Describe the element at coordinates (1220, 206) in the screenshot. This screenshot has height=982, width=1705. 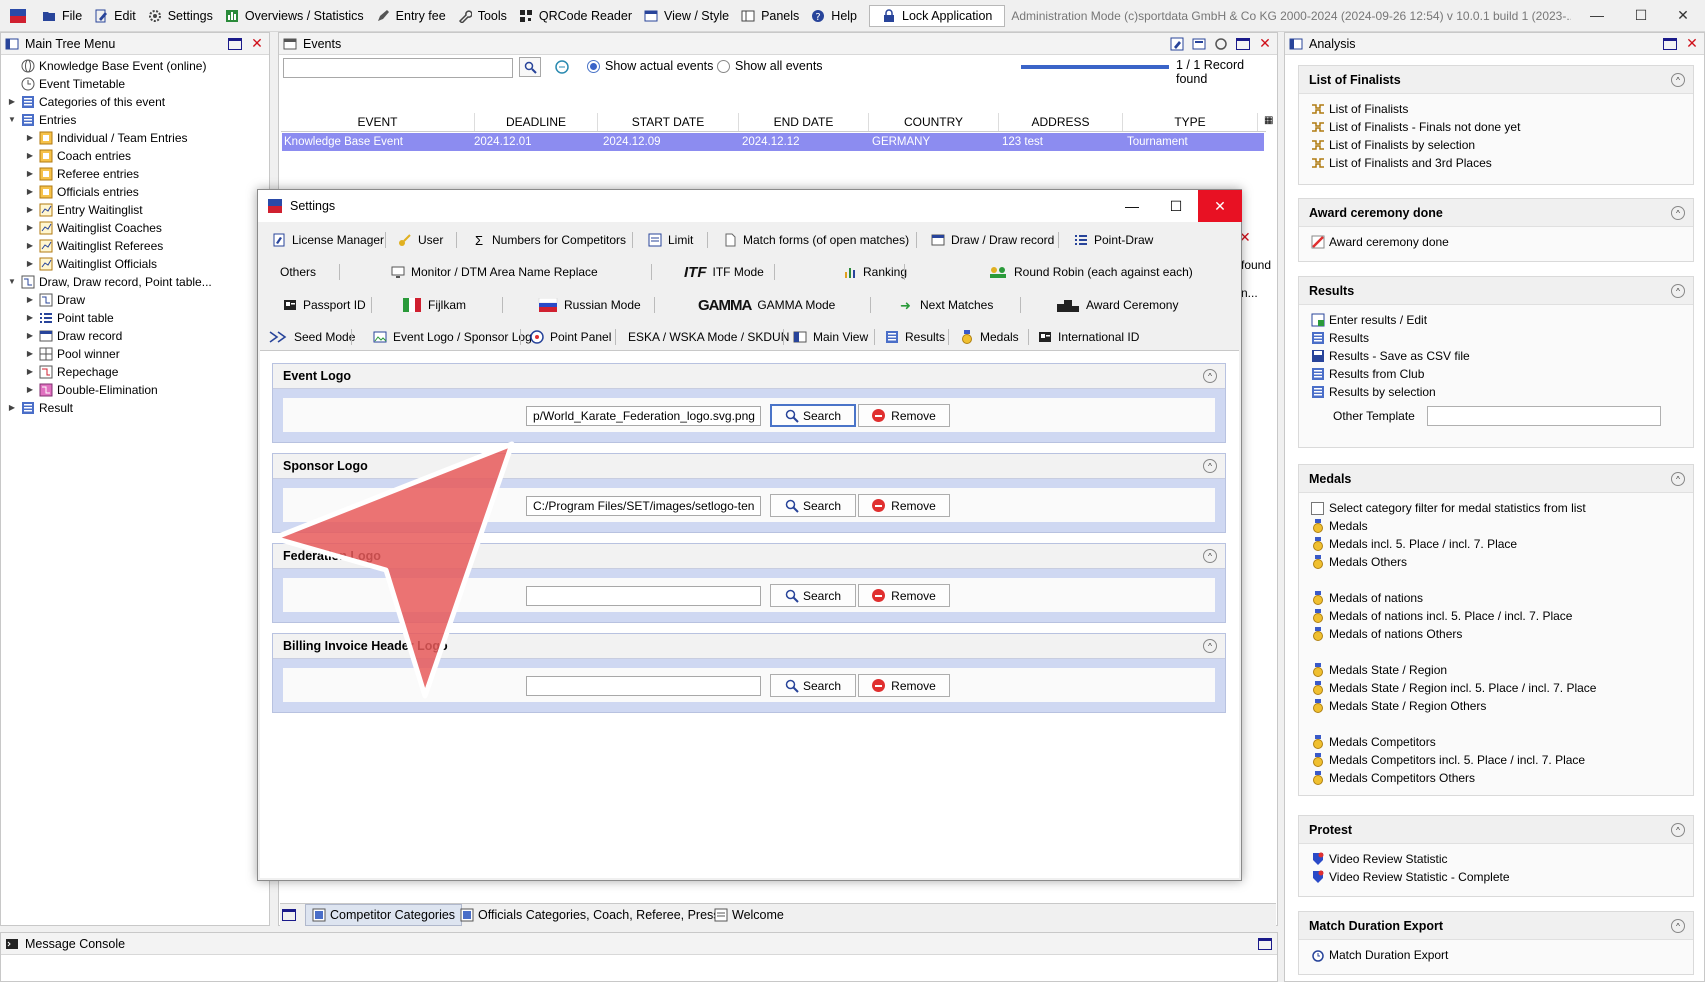
I see `settings-close-button: ✕` at that location.